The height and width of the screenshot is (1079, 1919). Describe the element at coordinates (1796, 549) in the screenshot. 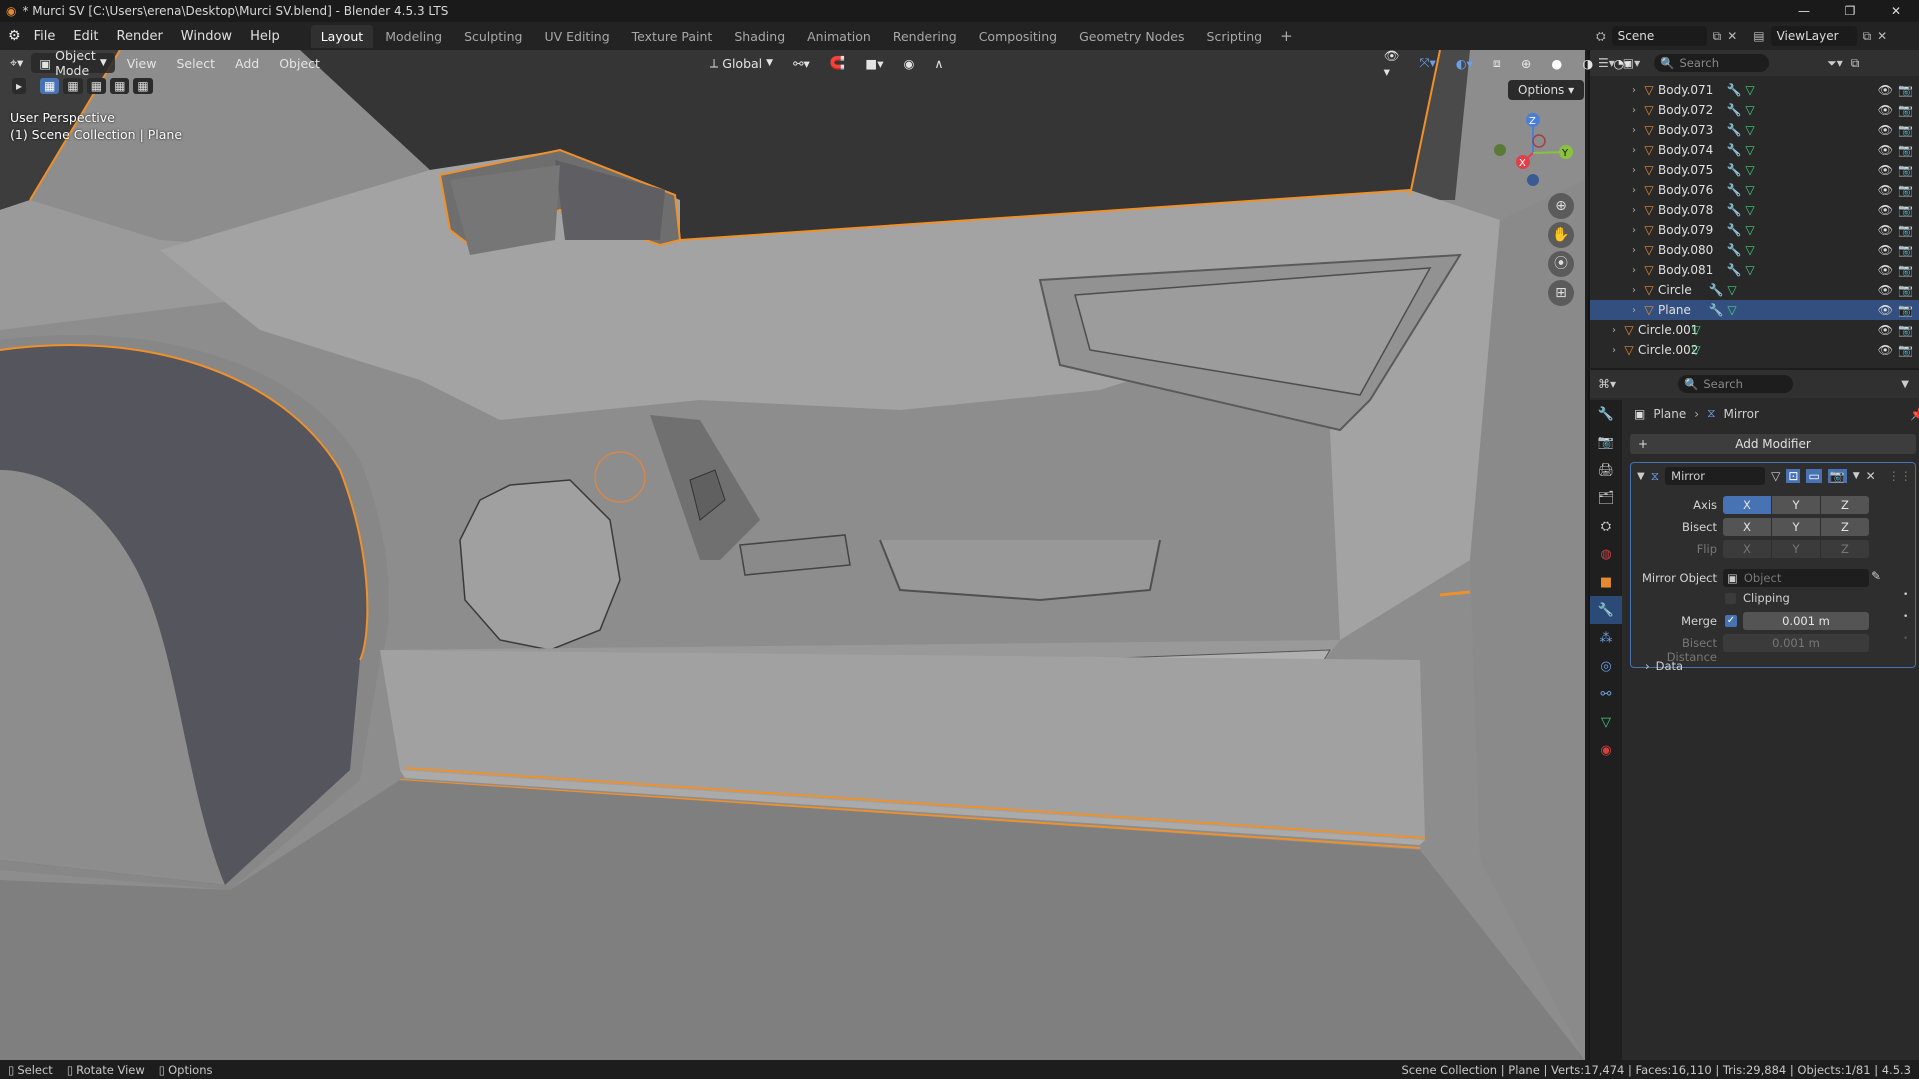

I see `flip-y-toggle: Y` at that location.